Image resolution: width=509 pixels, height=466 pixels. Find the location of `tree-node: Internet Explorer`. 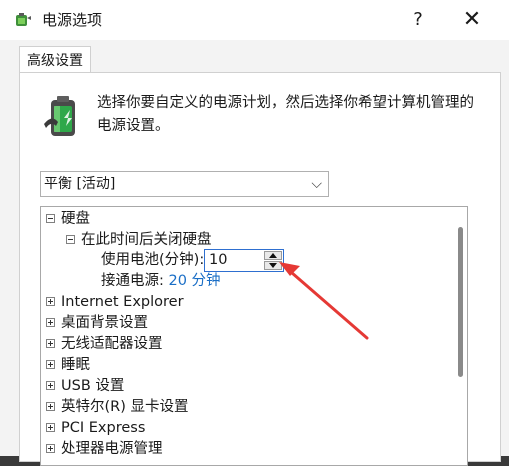

tree-node: Internet Explorer is located at coordinates (115, 302).